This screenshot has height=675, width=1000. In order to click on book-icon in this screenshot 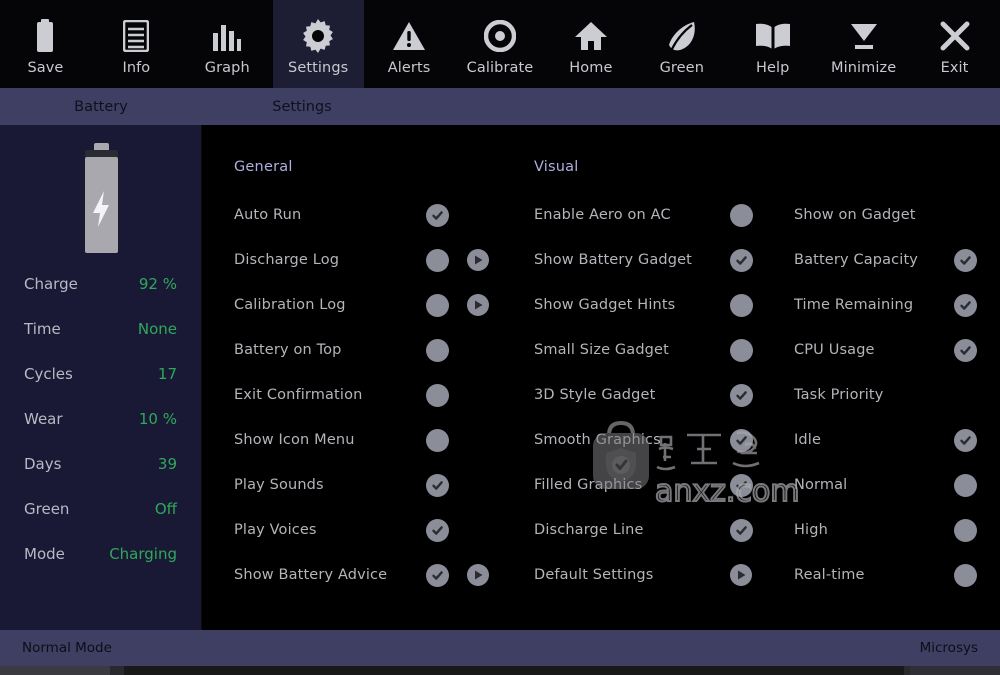, I will do `click(773, 36)`.